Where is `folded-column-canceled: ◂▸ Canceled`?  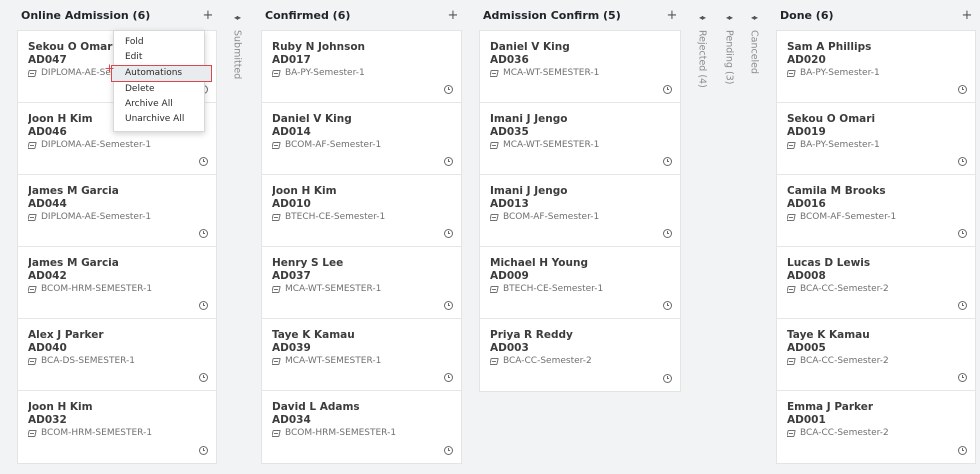
folded-column-canceled: ◂▸ Canceled is located at coordinates (754, 37).